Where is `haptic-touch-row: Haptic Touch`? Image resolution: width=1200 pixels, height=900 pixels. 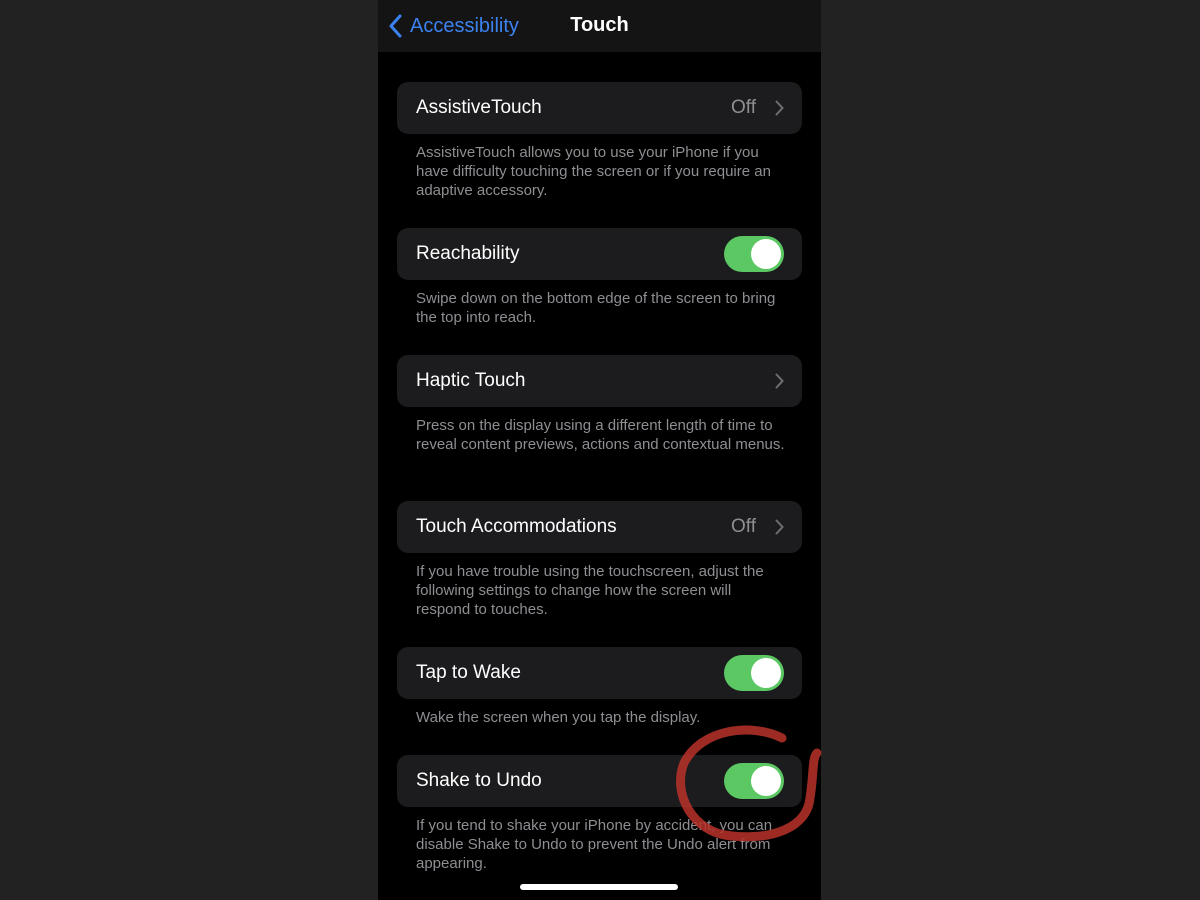
haptic-touch-row: Haptic Touch is located at coordinates (599, 381).